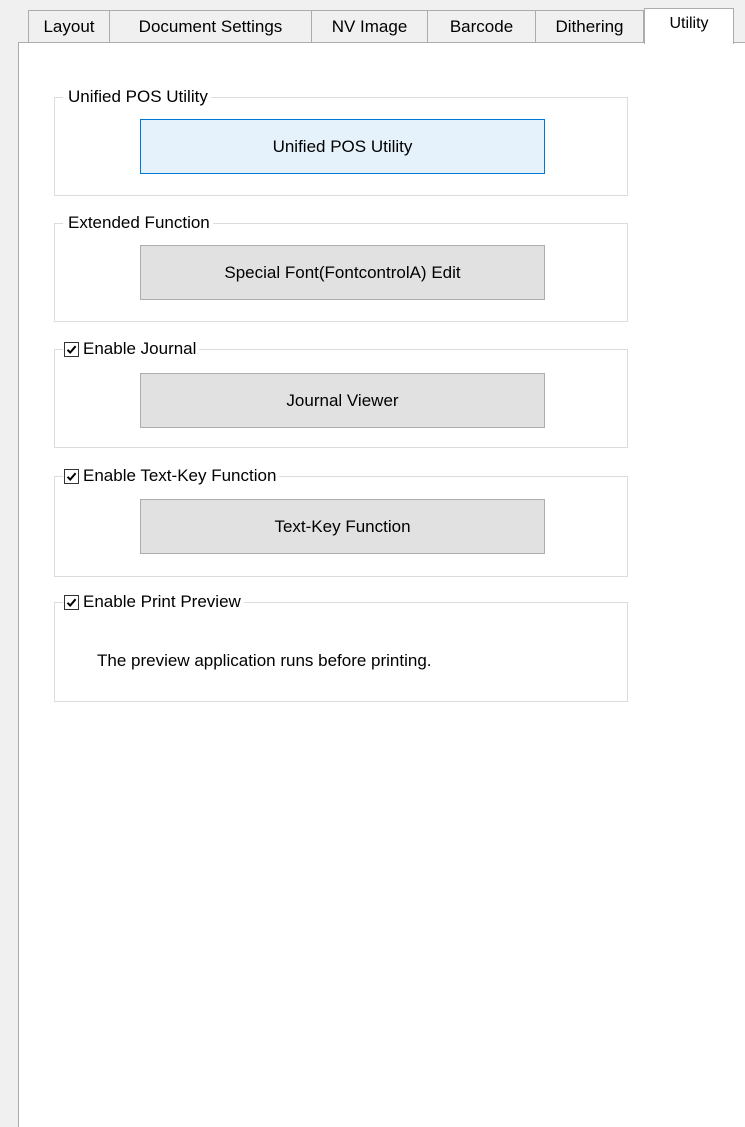 Image resolution: width=745 pixels, height=1127 pixels. Describe the element at coordinates (342, 400) in the screenshot. I see `journal-viewer-button: Journal Viewer` at that location.